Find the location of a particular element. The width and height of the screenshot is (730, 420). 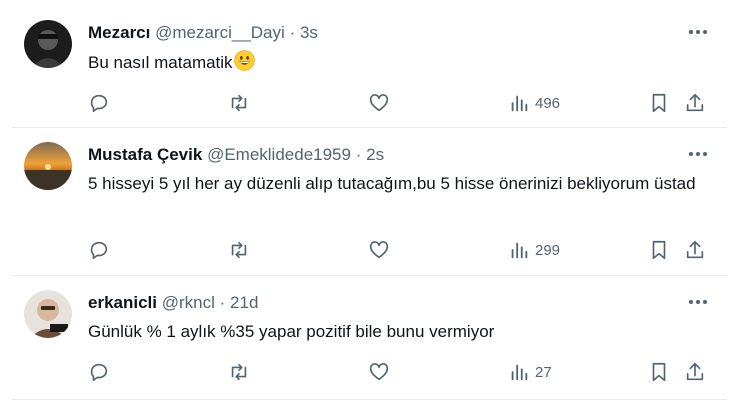

user-handle: @Emeklidede1959 is located at coordinates (279, 154).